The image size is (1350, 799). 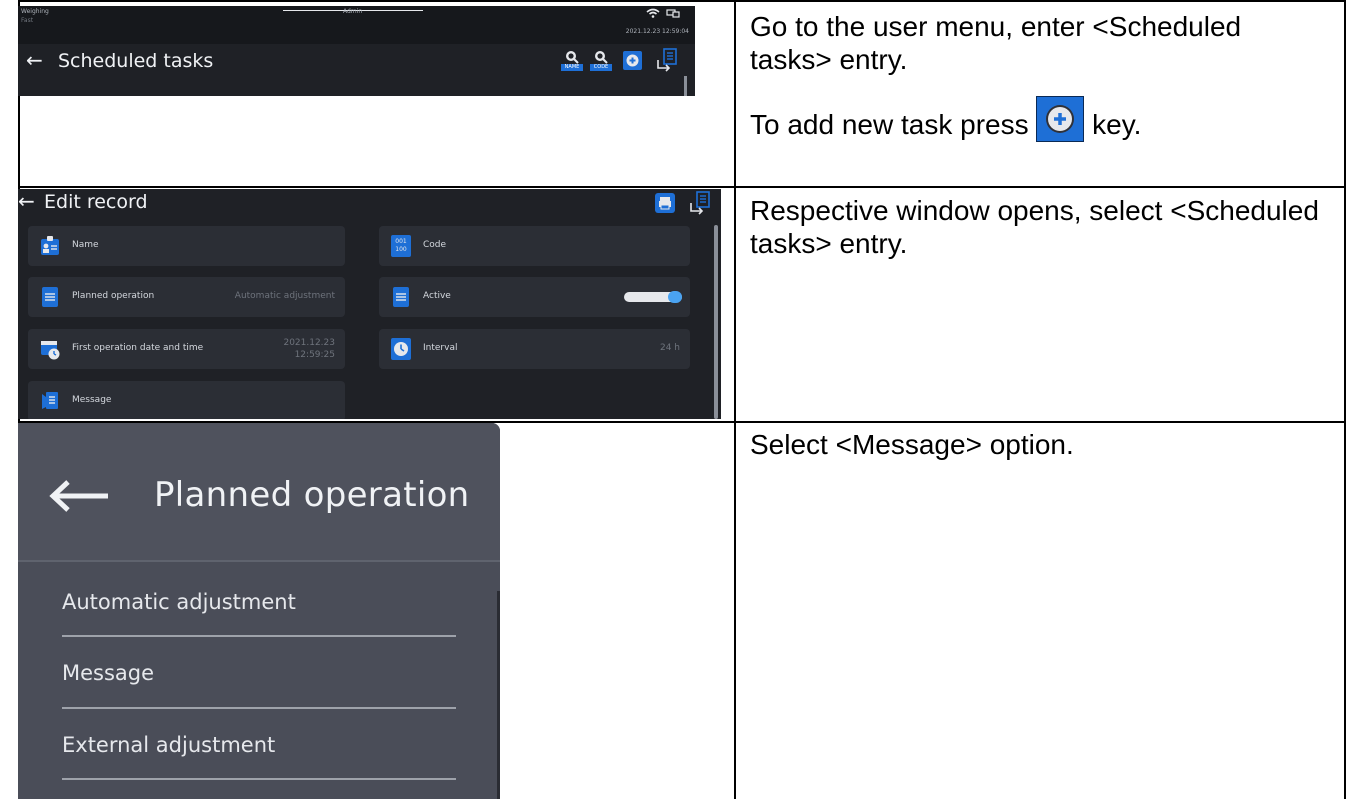 What do you see at coordinates (440, 348) in the screenshot?
I see `interval-label: Interval` at bounding box center [440, 348].